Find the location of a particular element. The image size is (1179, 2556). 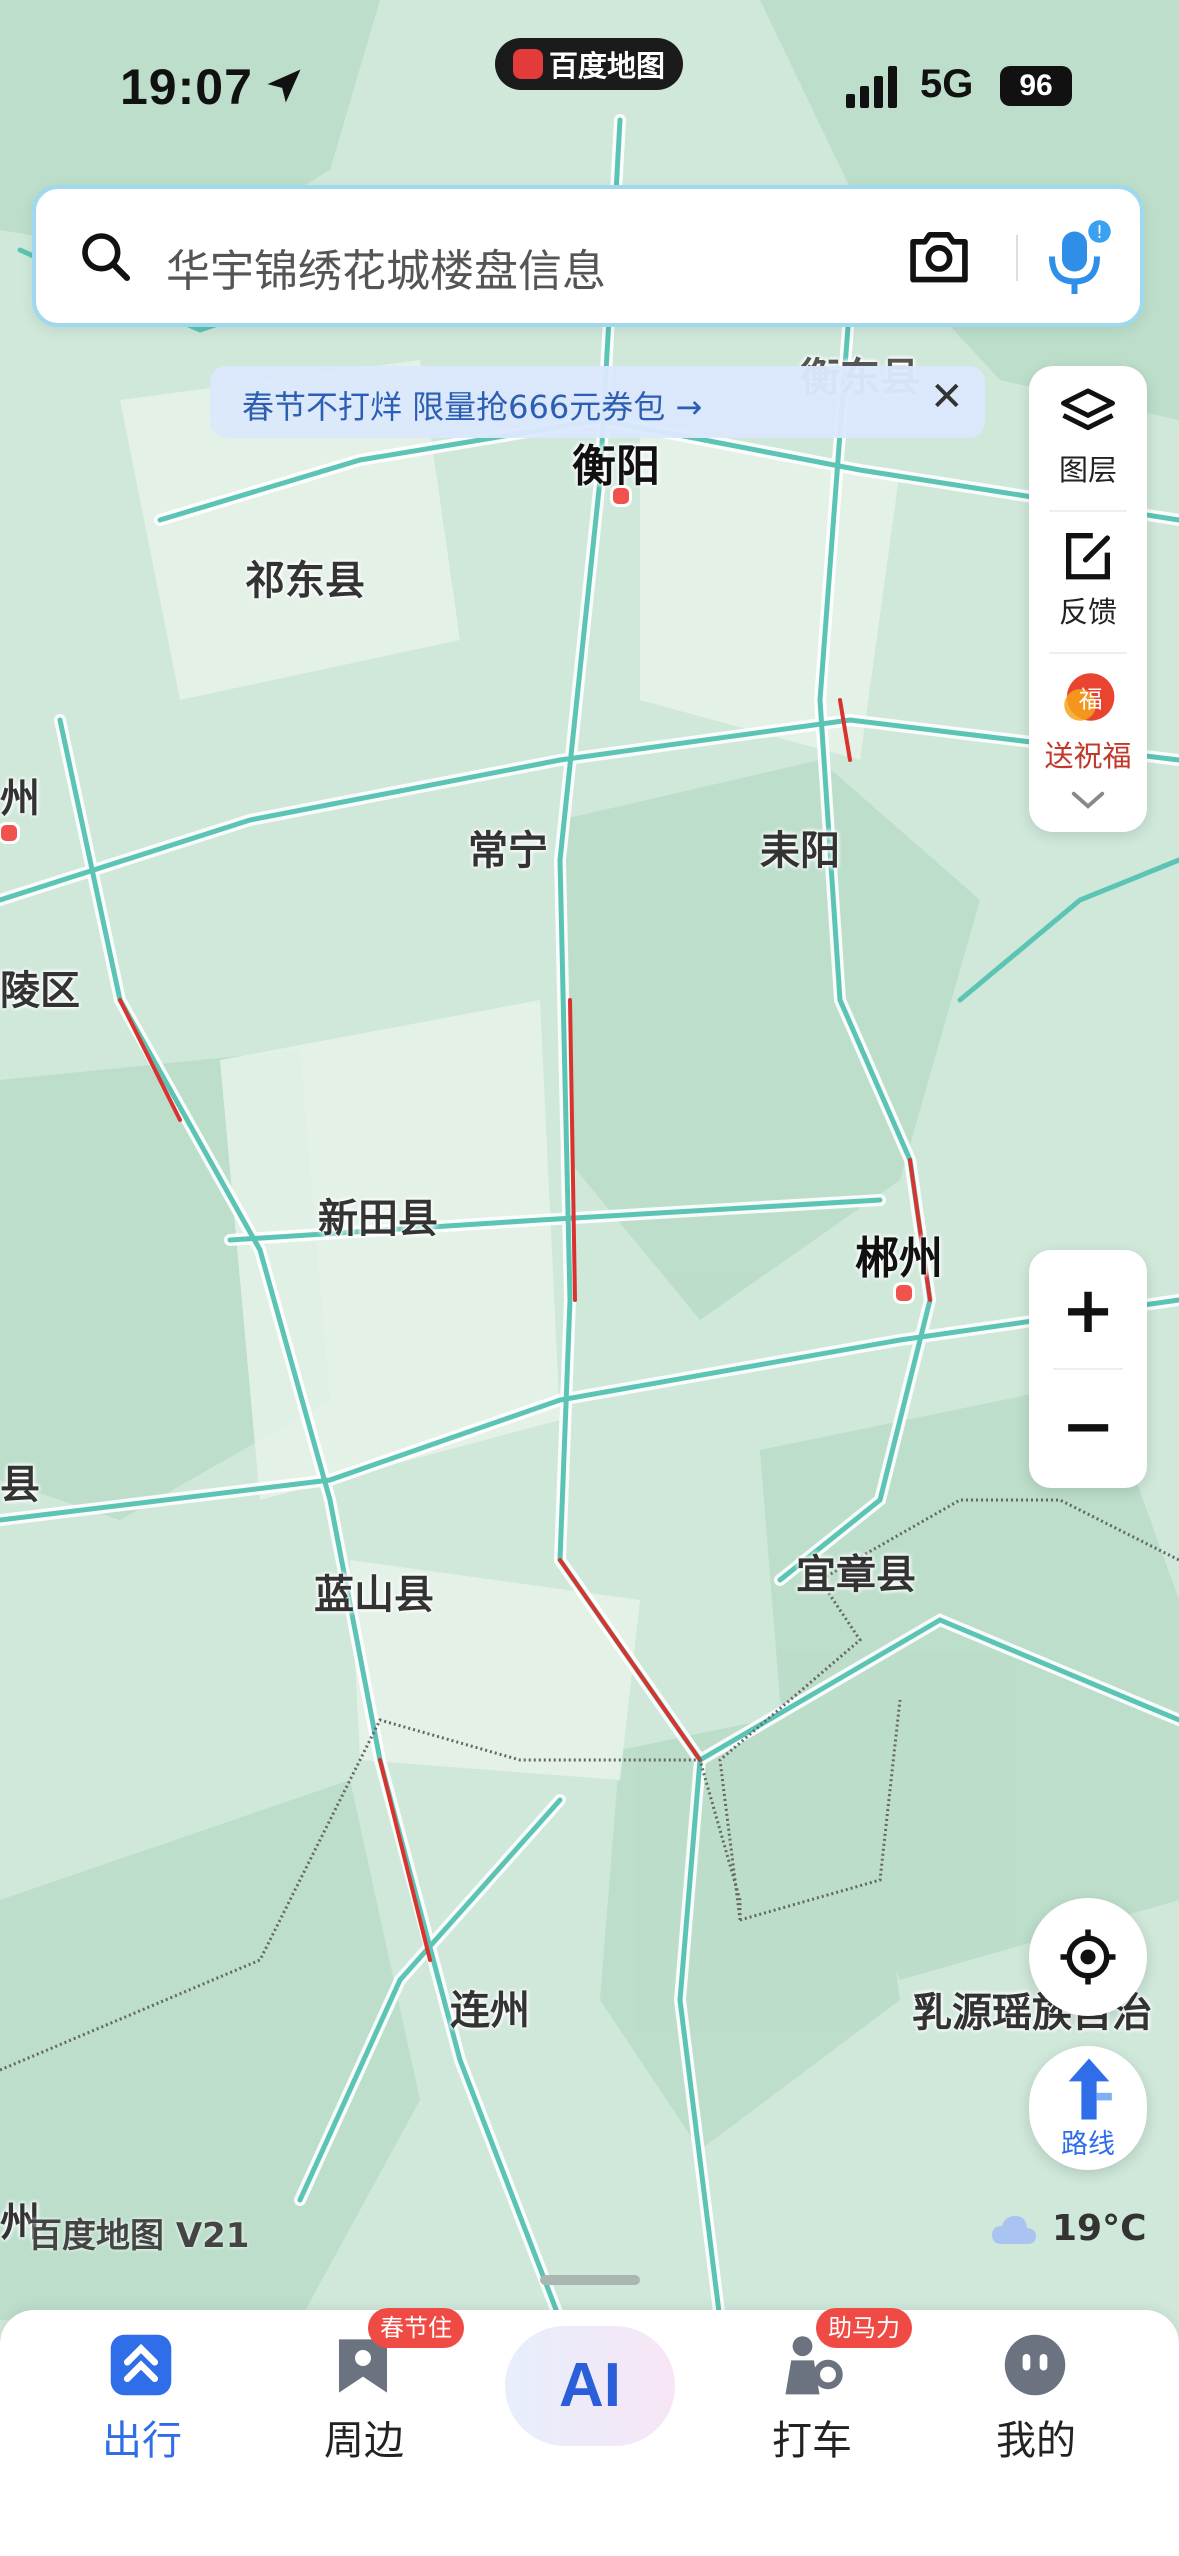

microphone-icon: ! is located at coordinates (1077, 259).